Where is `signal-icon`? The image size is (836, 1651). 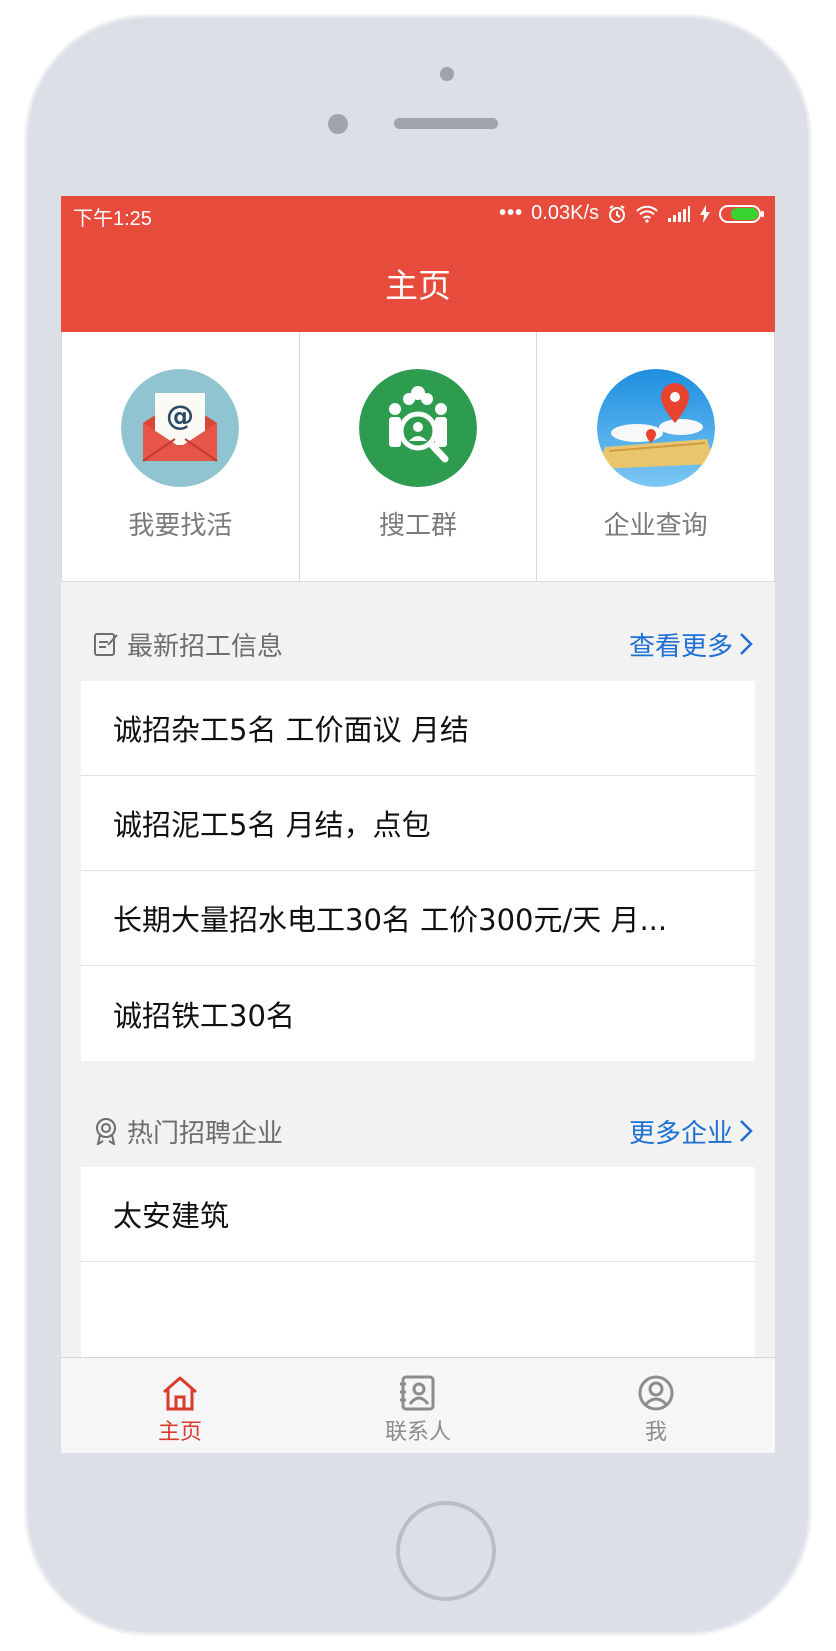
signal-icon is located at coordinates (679, 213).